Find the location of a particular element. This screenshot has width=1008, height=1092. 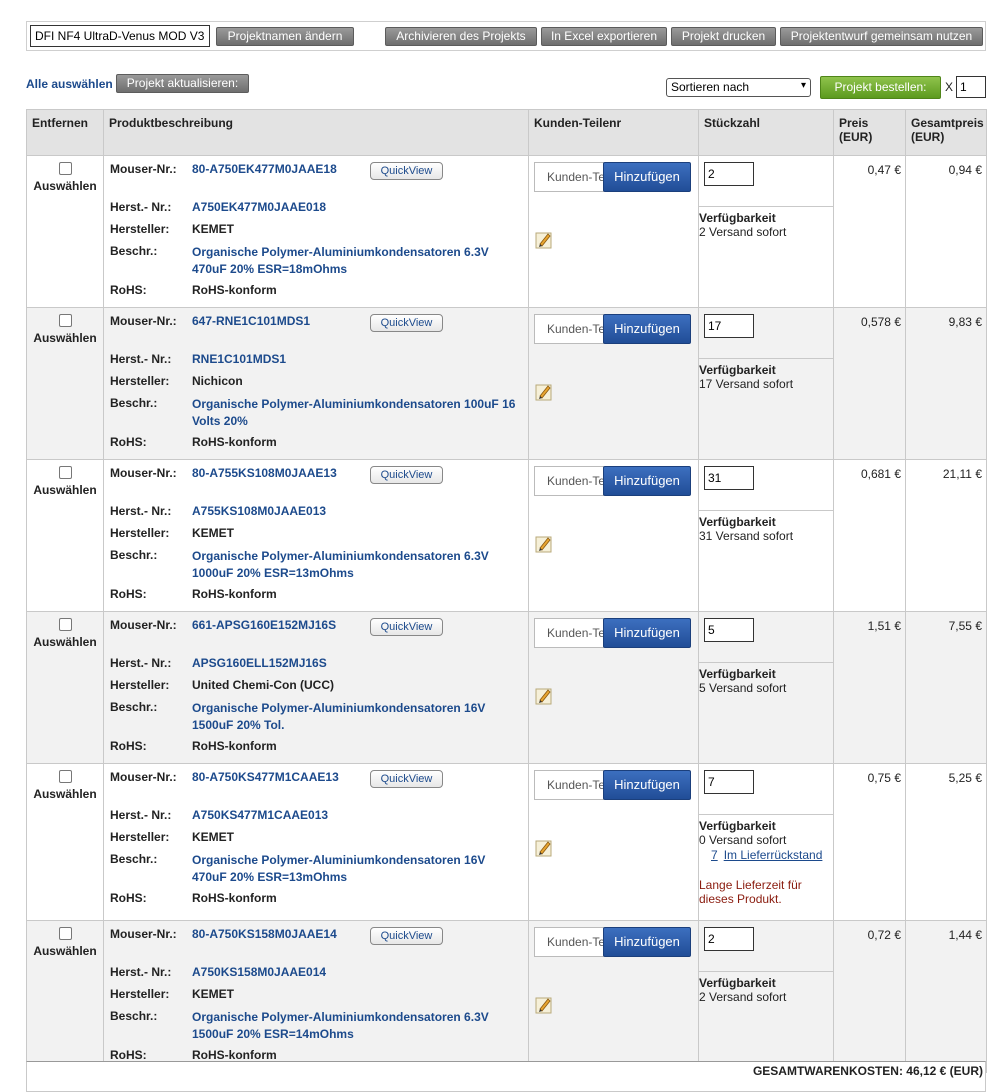

order-project-button: Projekt bestellen: is located at coordinates (880, 87).